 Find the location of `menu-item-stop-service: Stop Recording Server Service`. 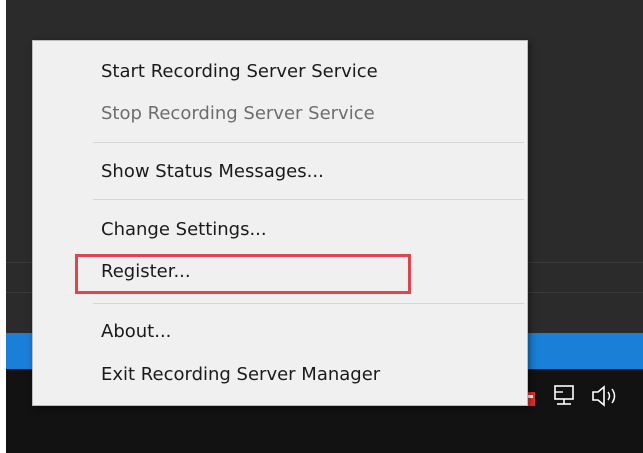

menu-item-stop-service: Stop Recording Server Service is located at coordinates (238, 114).